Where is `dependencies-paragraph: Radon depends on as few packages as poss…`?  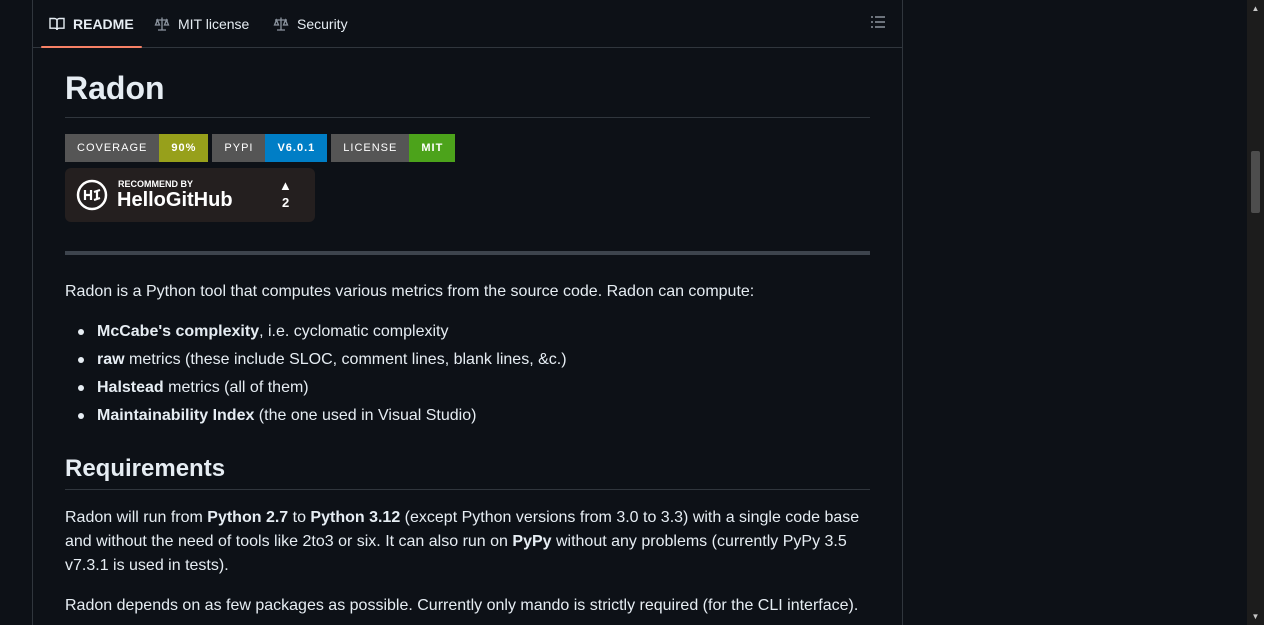 dependencies-paragraph: Radon depends on as few packages as poss… is located at coordinates (462, 605).